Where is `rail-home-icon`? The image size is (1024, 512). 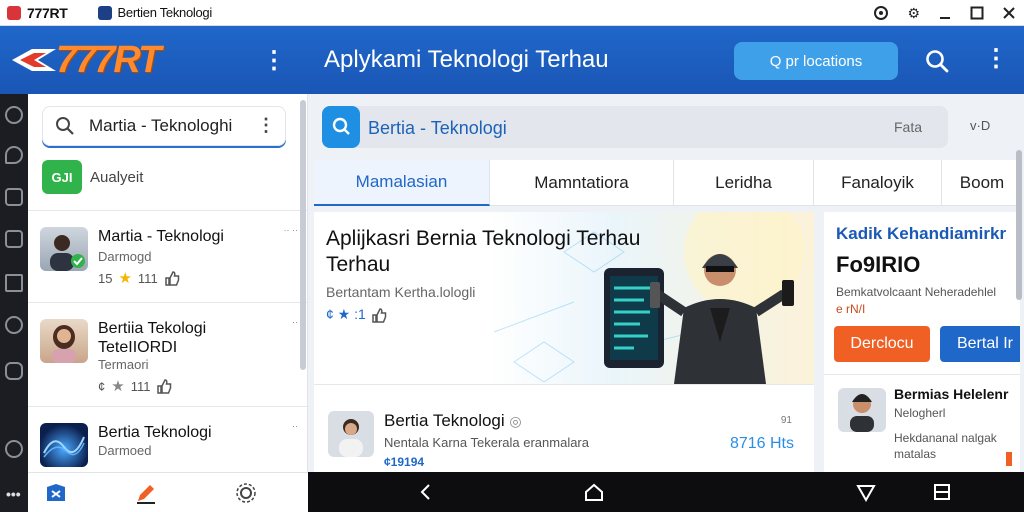 rail-home-icon is located at coordinates (14, 115).